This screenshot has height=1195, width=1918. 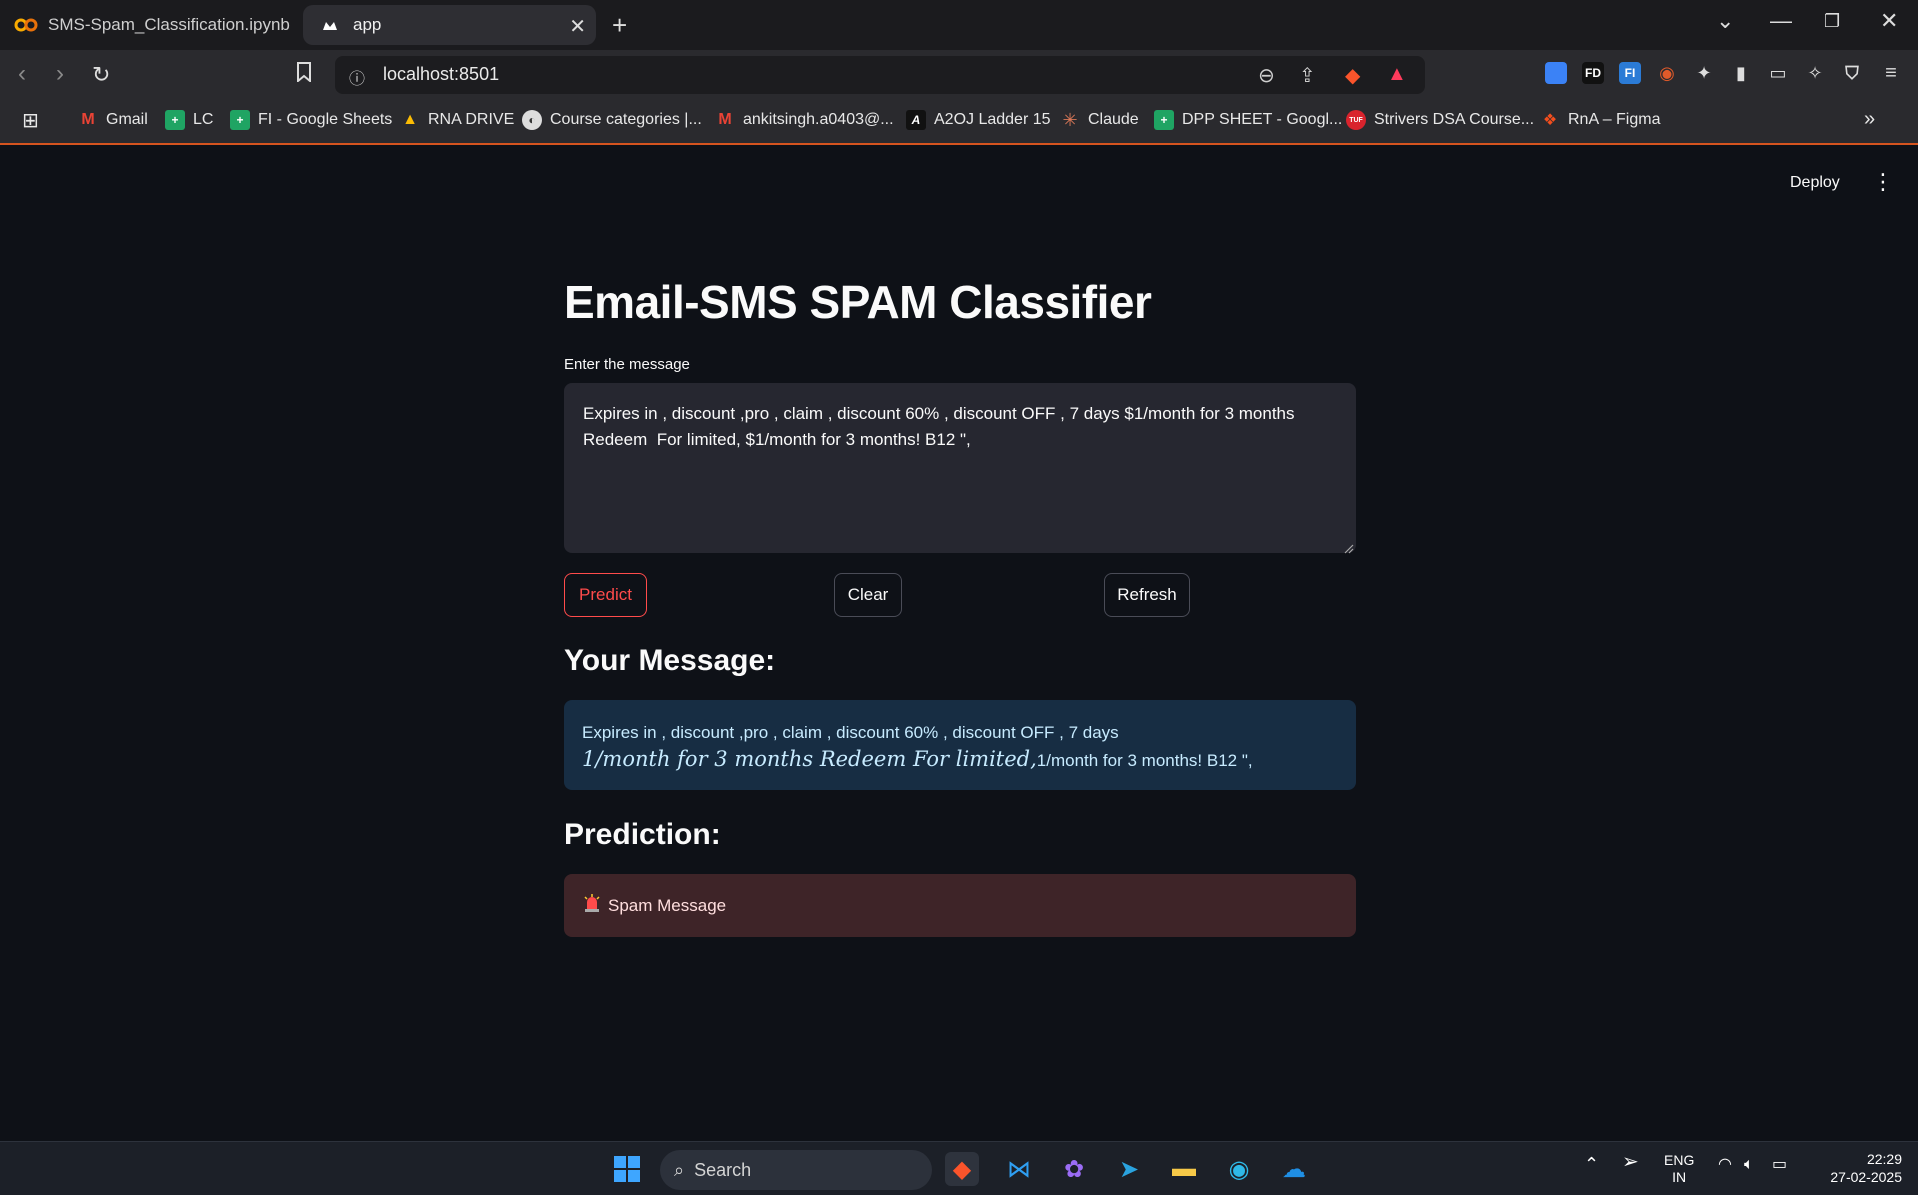 I want to click on clock-date: 27-02-2025, so click(x=1866, y=1177).